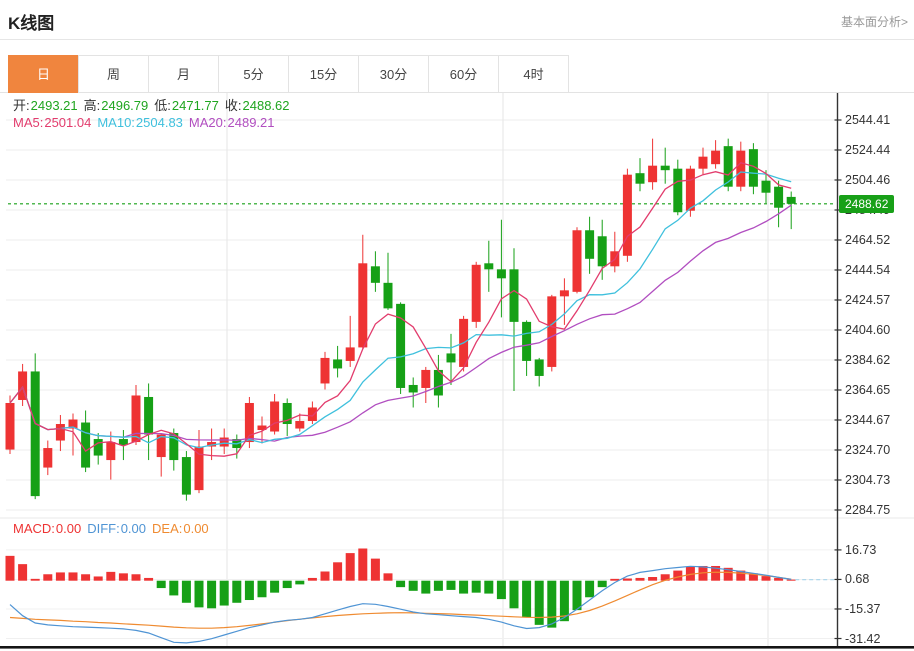 This screenshot has height=651, width=914. I want to click on legend-value: 2488.62, so click(266, 105).